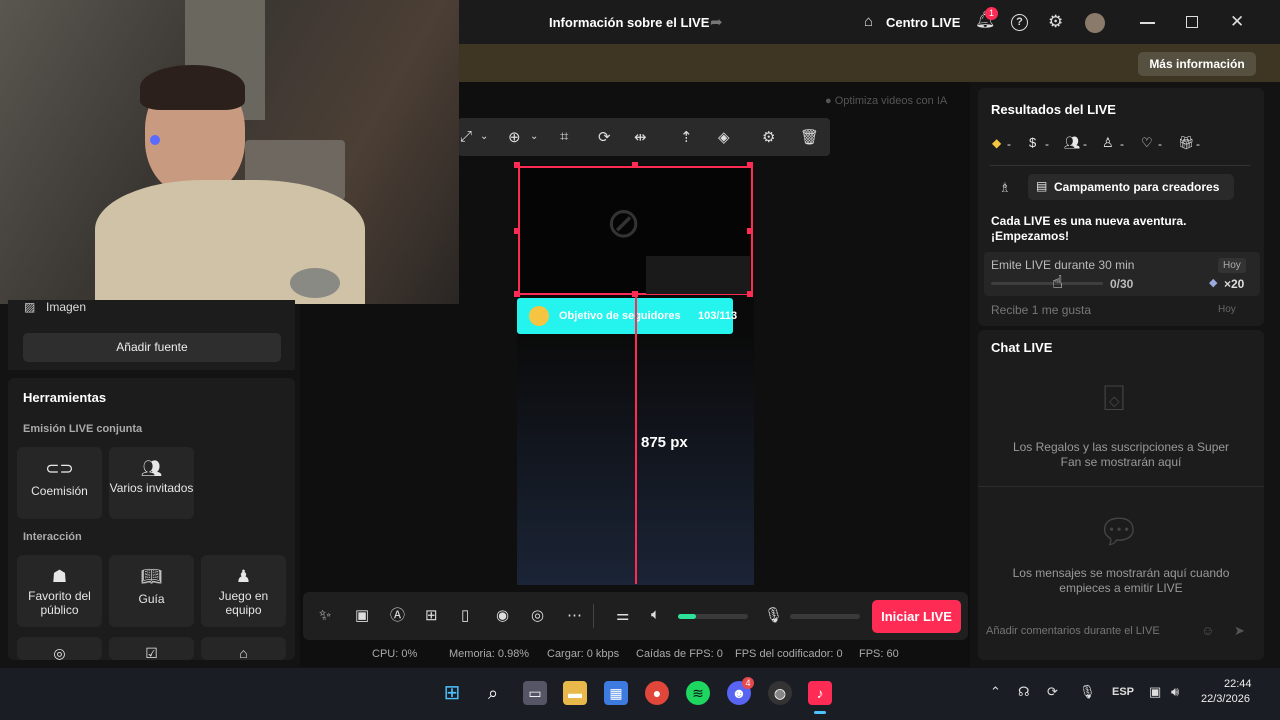 The height and width of the screenshot is (720, 1280). Describe the element at coordinates (59, 591) in the screenshot. I see `tool-favorito-publico: ☗ Favorito del público` at that location.